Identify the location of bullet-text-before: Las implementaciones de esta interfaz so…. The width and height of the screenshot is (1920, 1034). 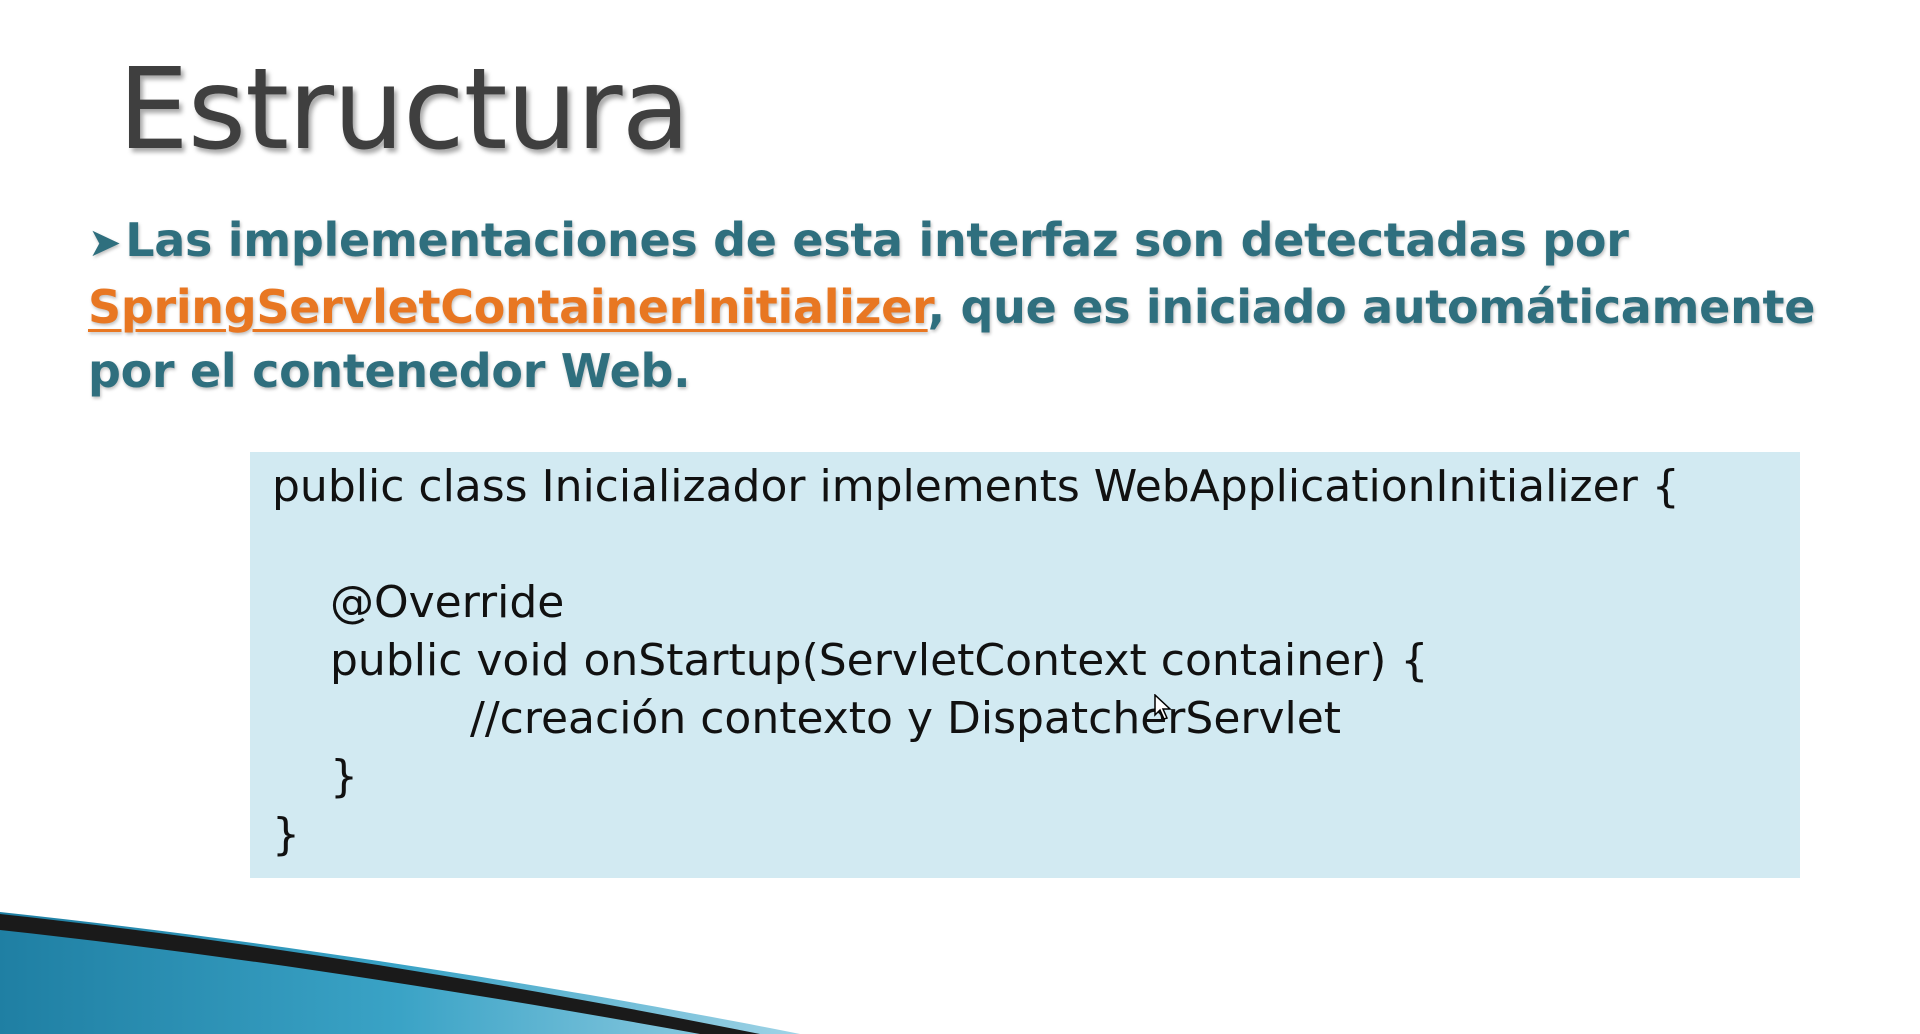
(877, 240).